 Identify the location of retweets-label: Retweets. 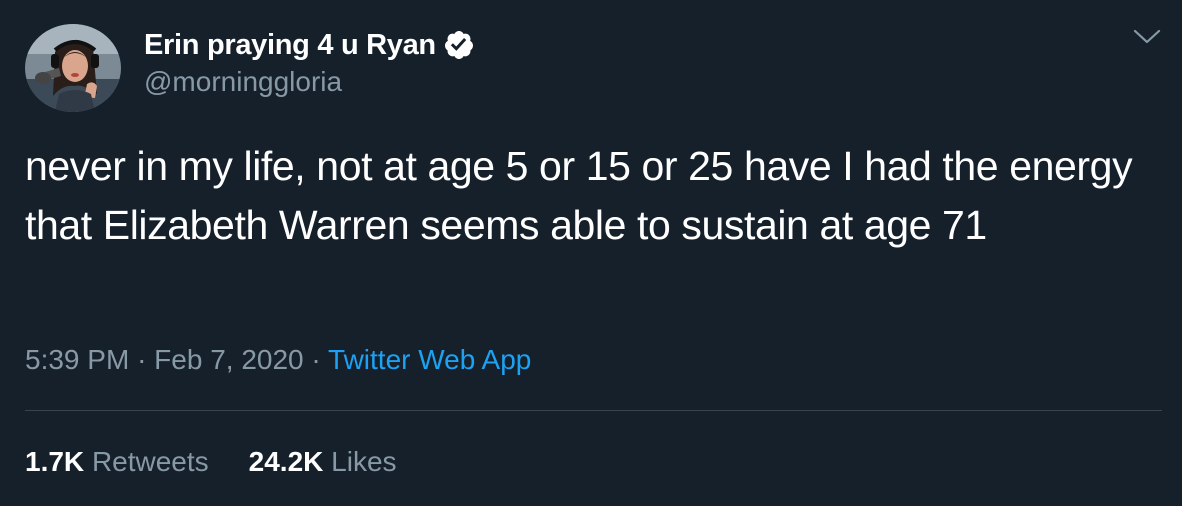
(150, 461).